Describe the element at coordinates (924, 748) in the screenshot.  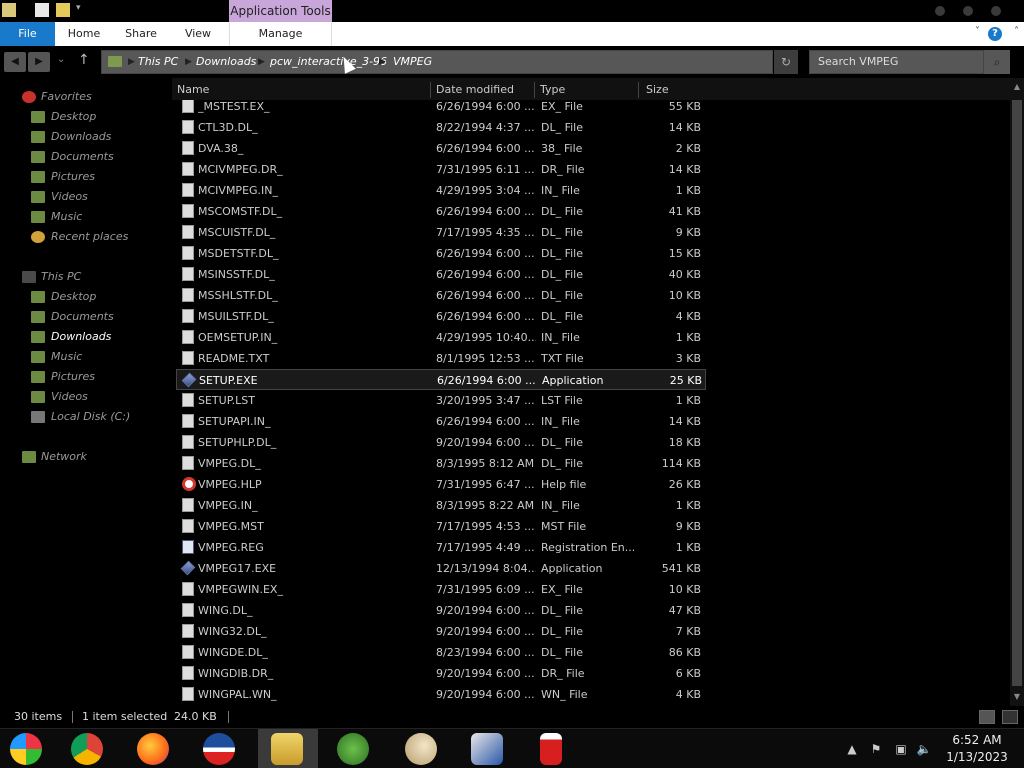
I see `volume-icon: 🔈` at that location.